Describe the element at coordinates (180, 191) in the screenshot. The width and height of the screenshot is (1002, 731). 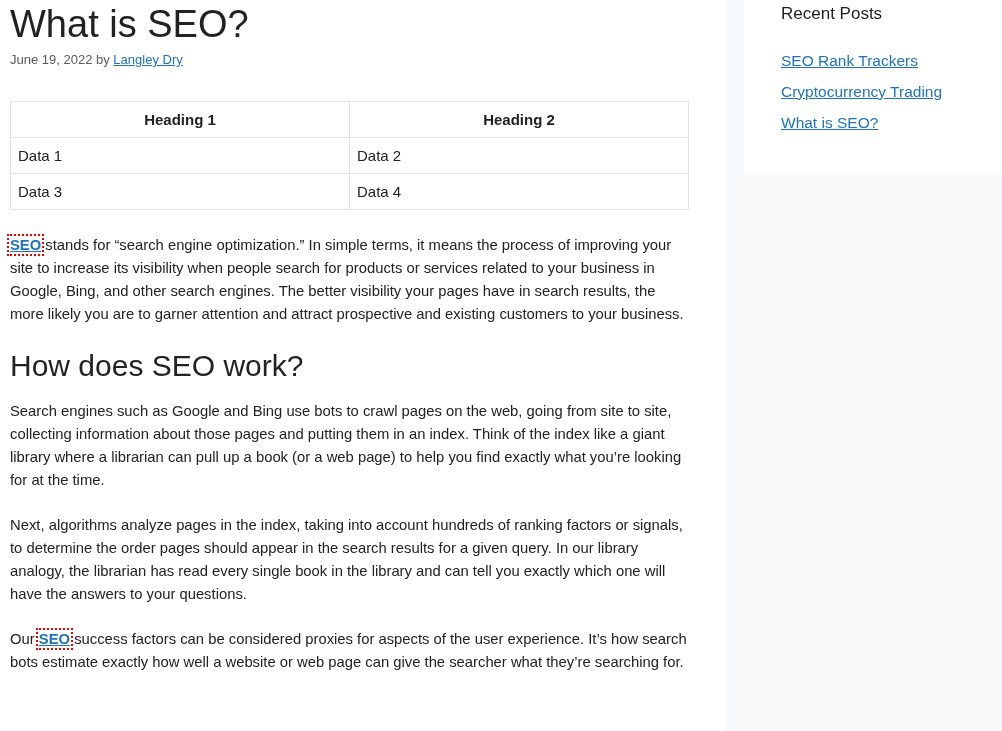
I see `table-cell: Data 3` at that location.